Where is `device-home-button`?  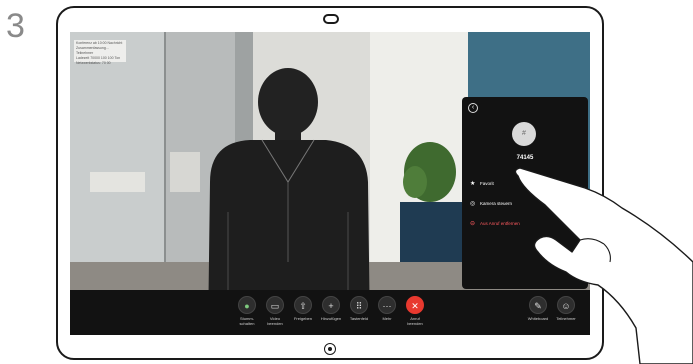 device-home-button is located at coordinates (330, 349).